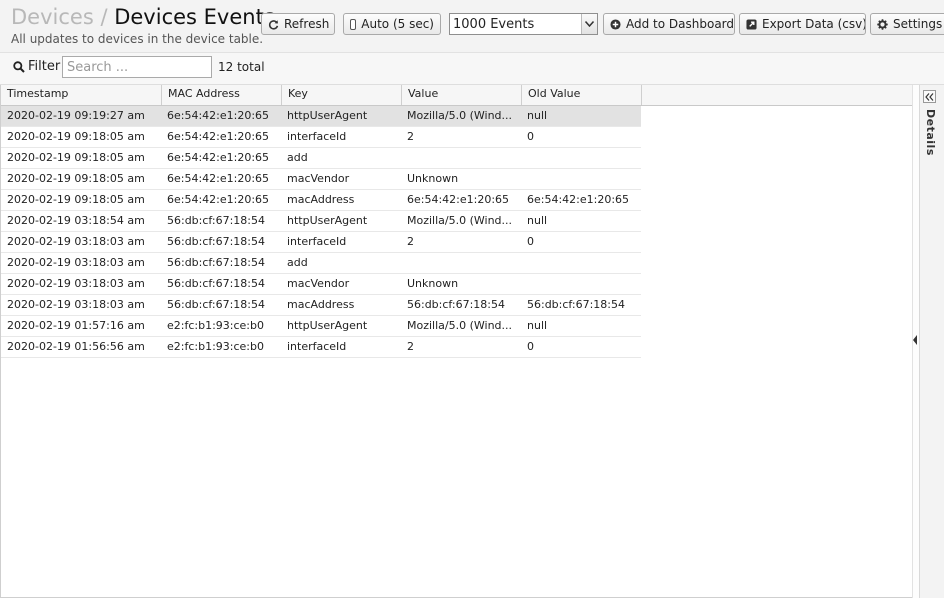 This screenshot has height=598, width=944. Describe the element at coordinates (44, 66) in the screenshot. I see `filter-label: Filter` at that location.